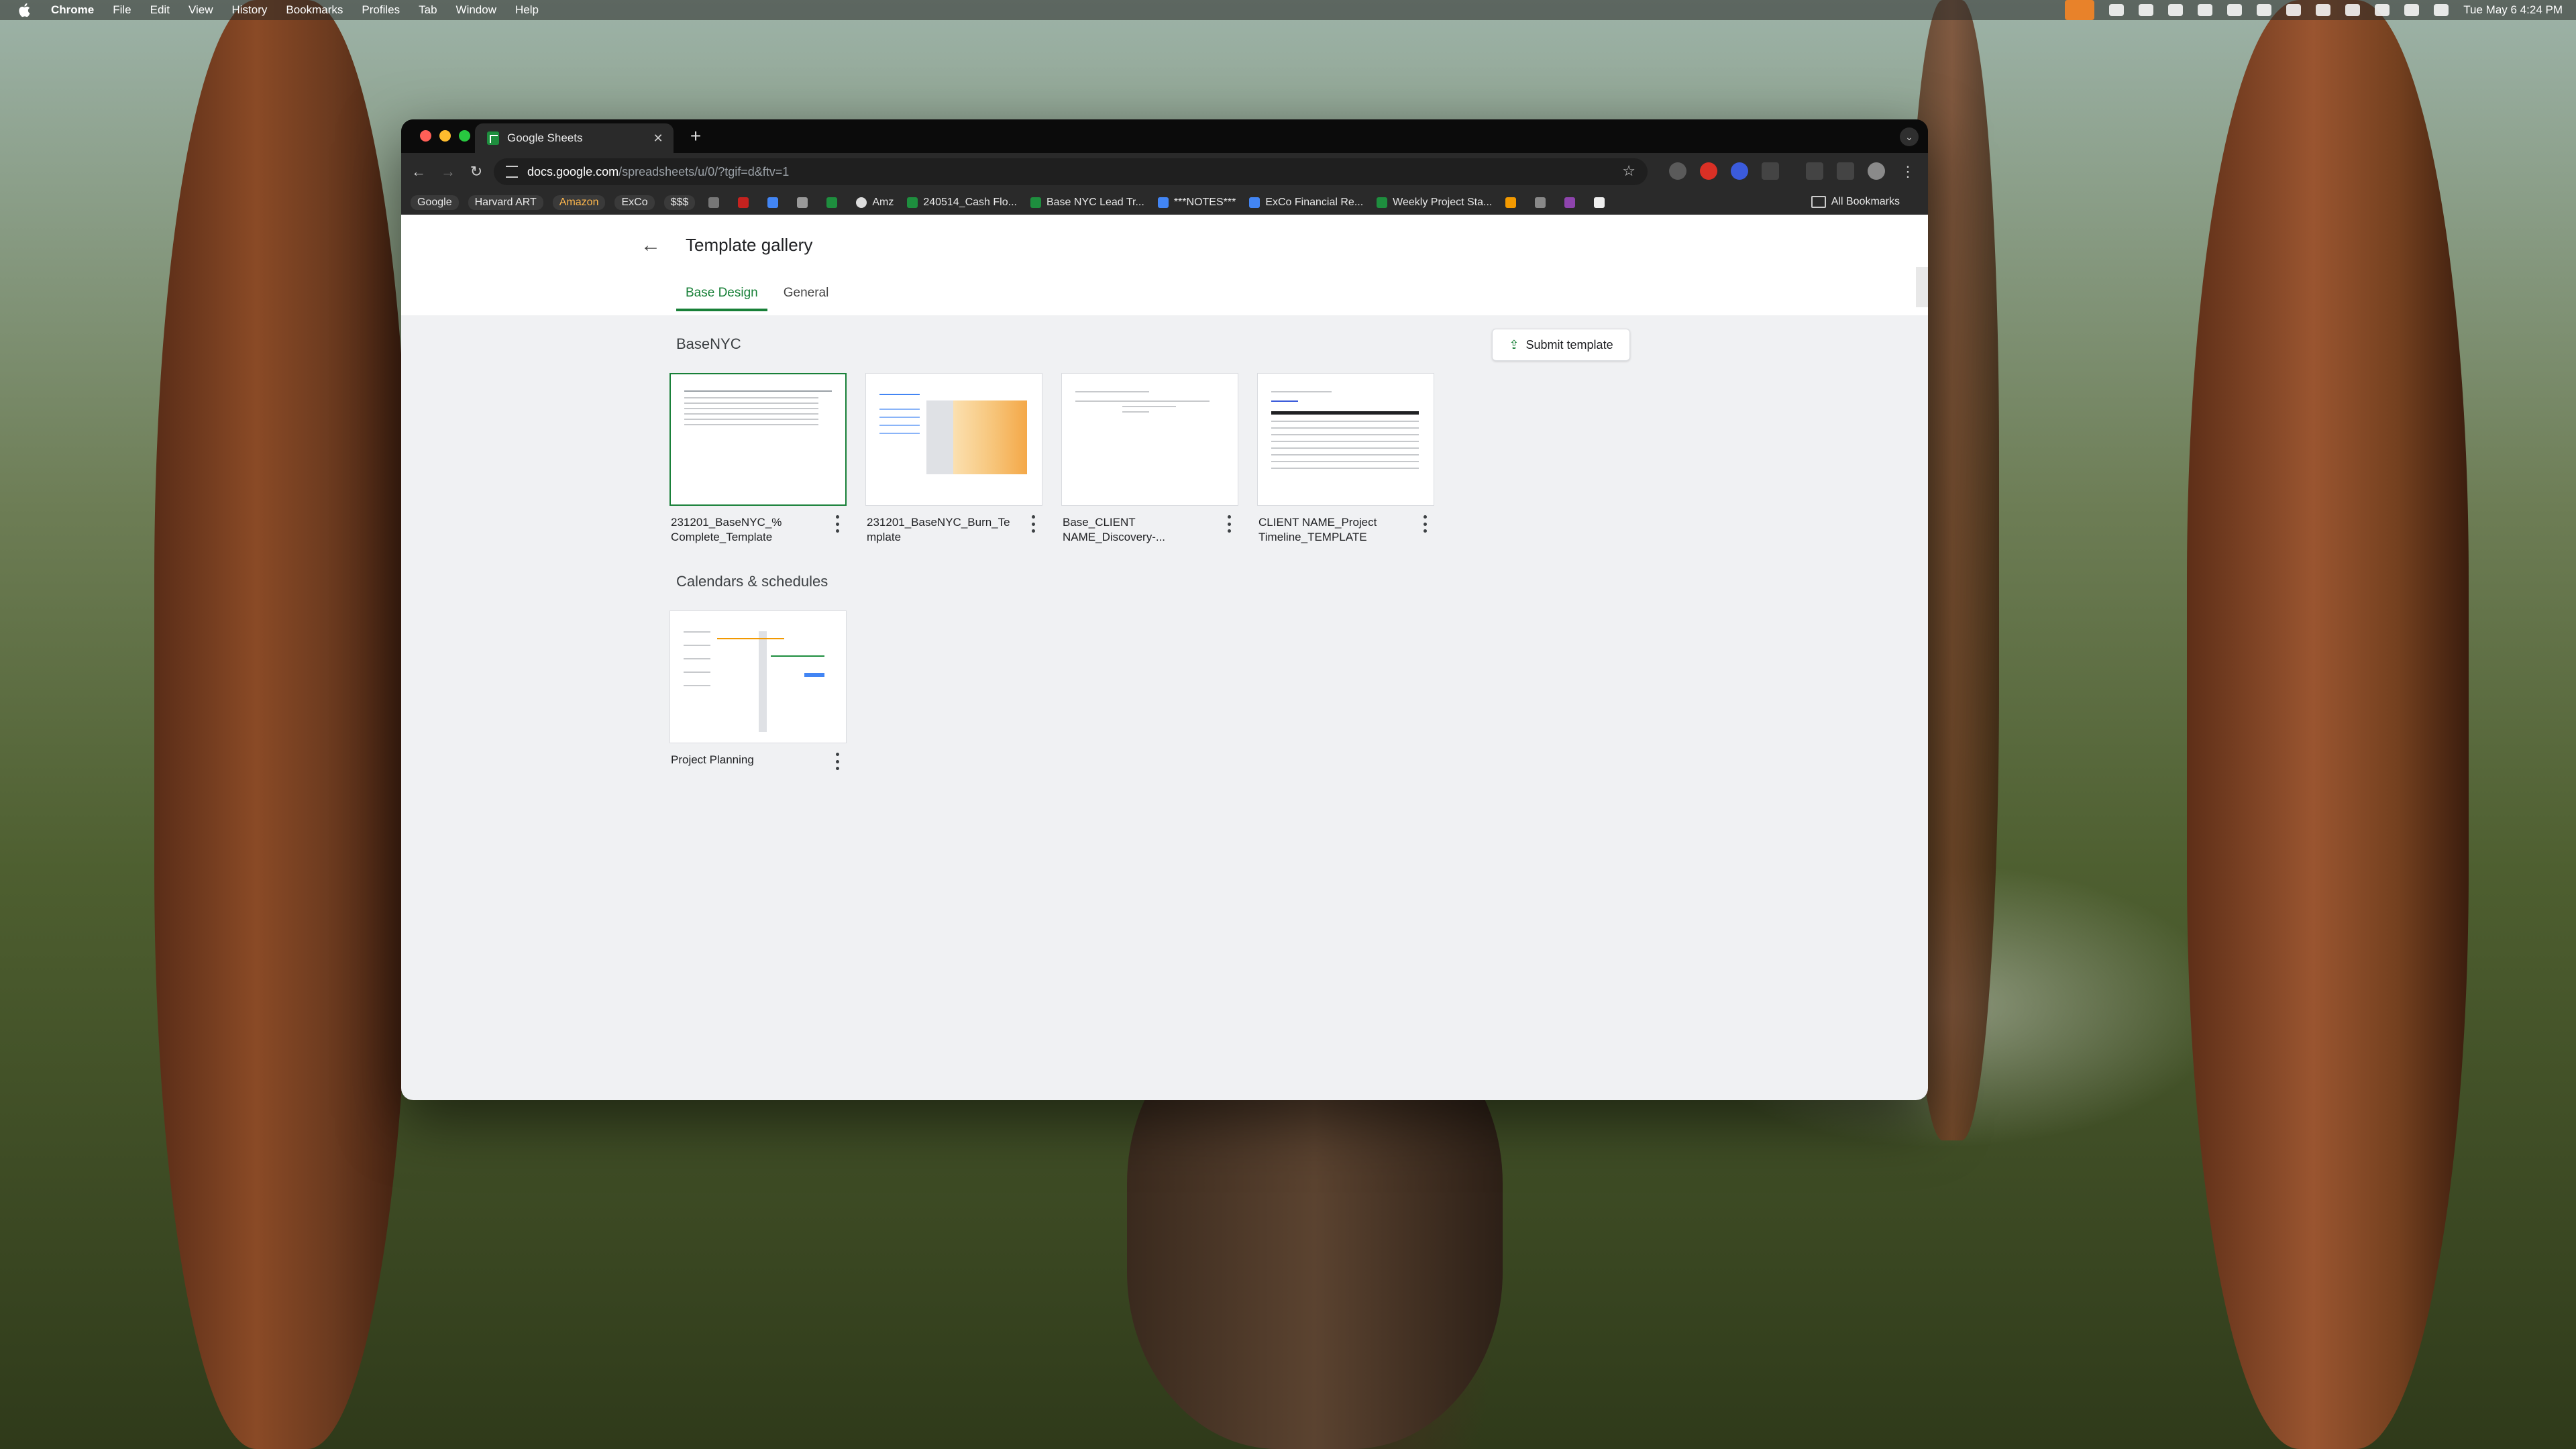 This screenshot has height=1449, width=2576. Describe the element at coordinates (249, 10) in the screenshot. I see `menu-history: History` at that location.